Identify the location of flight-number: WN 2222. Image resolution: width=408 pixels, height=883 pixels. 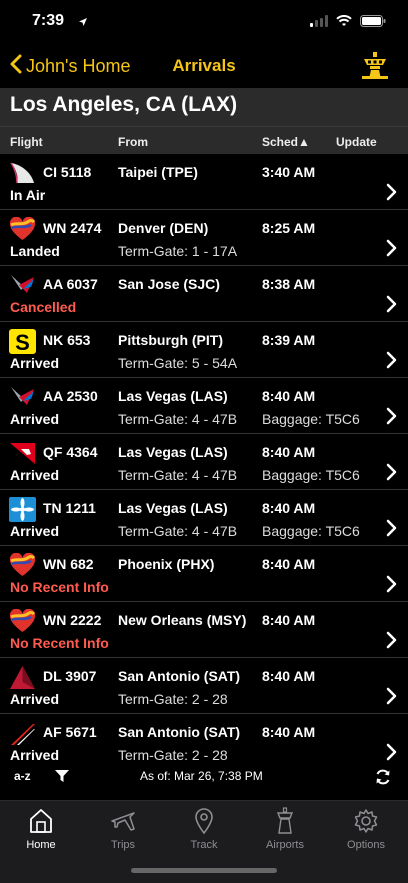
(72, 620).